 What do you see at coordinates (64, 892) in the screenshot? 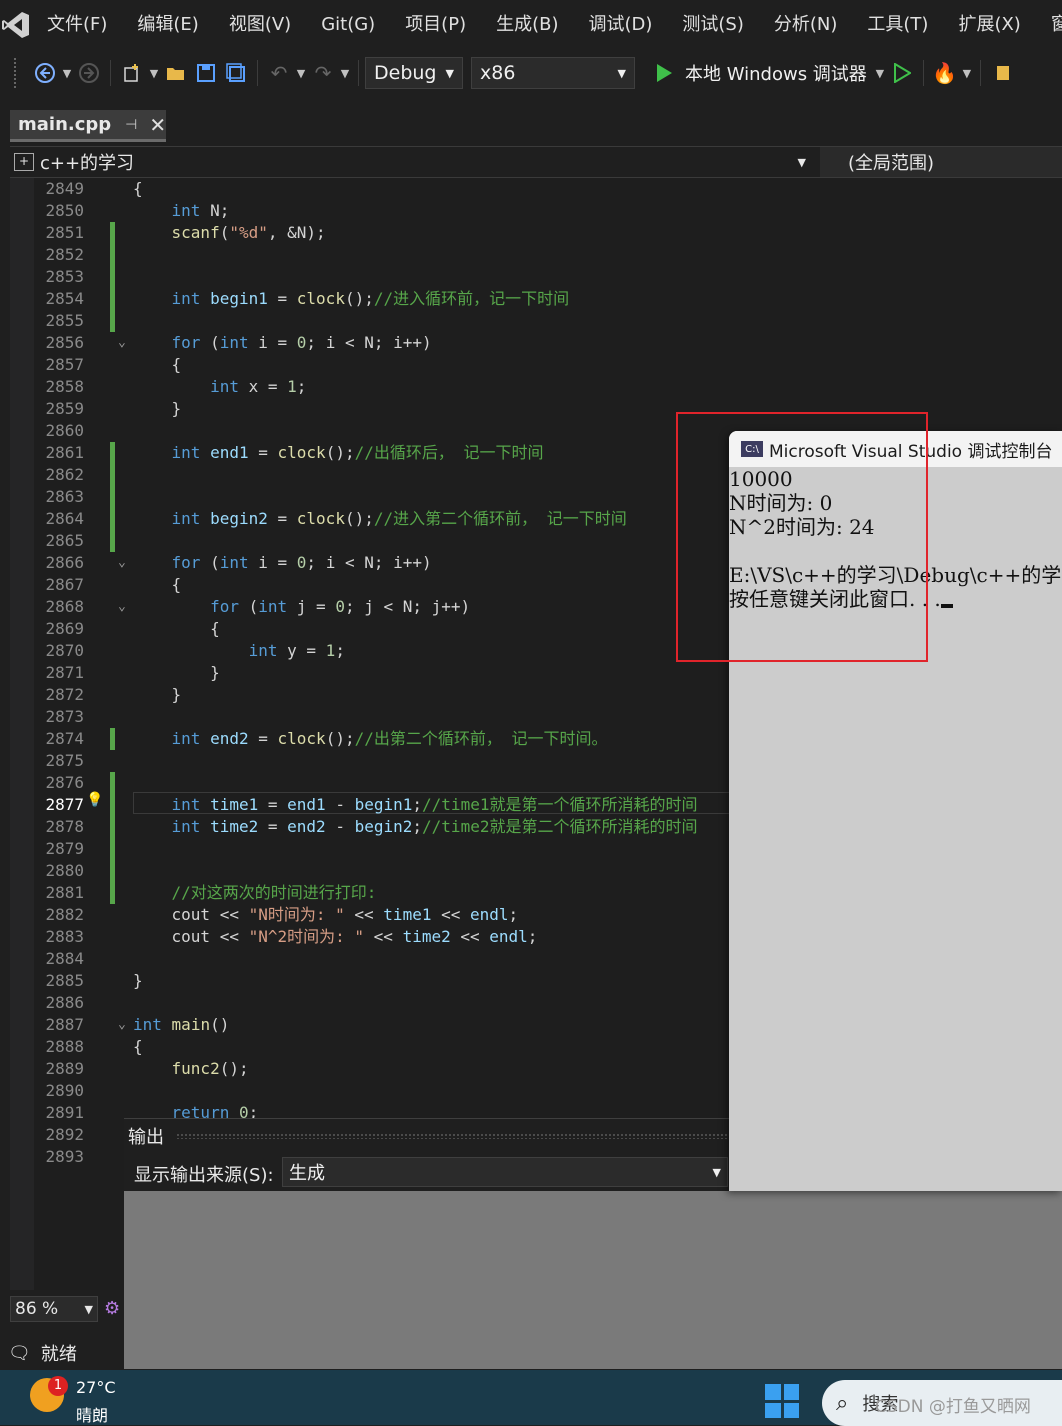
I see `line-number: 2881` at bounding box center [64, 892].